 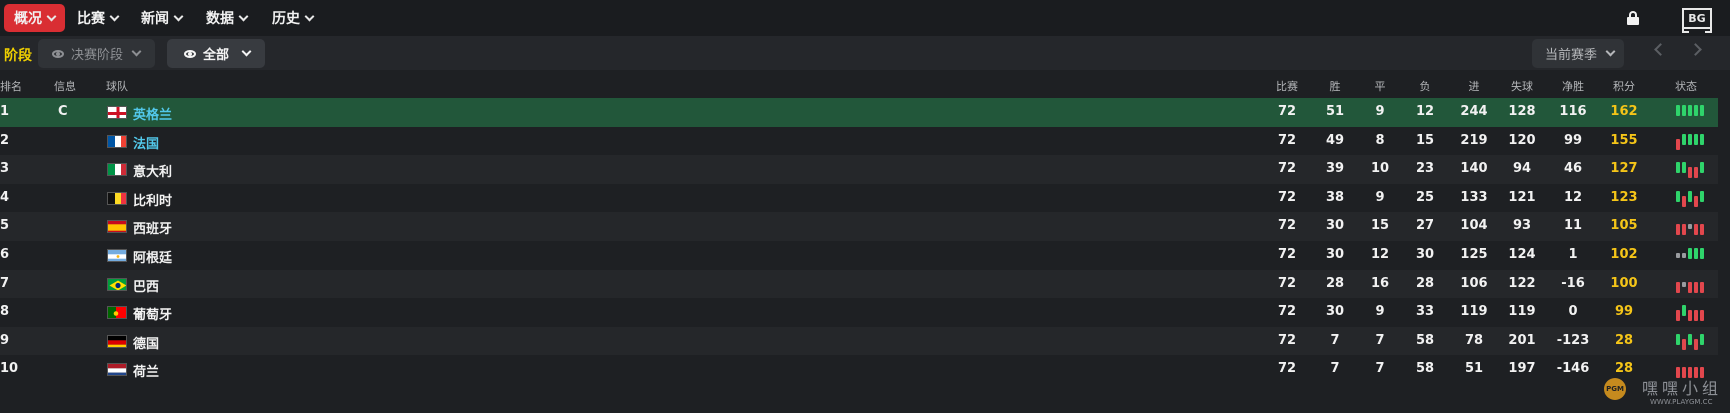 I want to click on drawn-cell: 7, so click(x=1380, y=369).